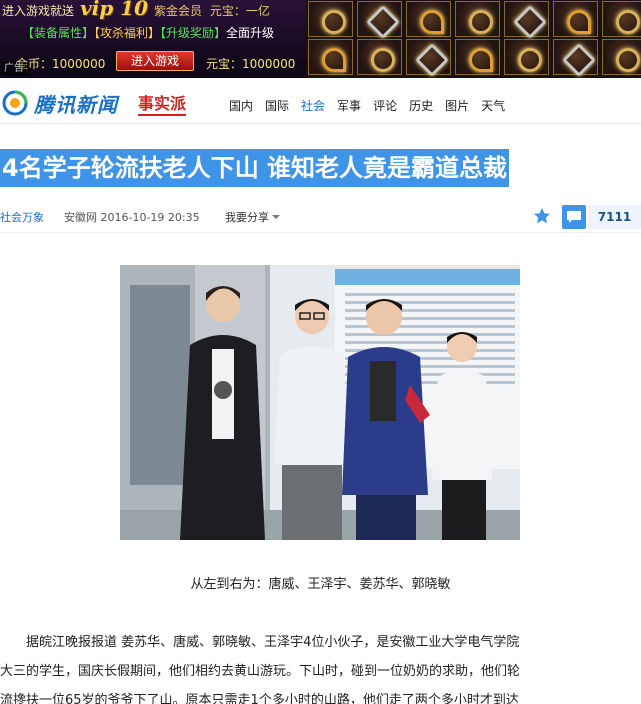  Describe the element at coordinates (193, 33) in the screenshot. I see `ad-tag-3: 【升级奖励】` at that location.